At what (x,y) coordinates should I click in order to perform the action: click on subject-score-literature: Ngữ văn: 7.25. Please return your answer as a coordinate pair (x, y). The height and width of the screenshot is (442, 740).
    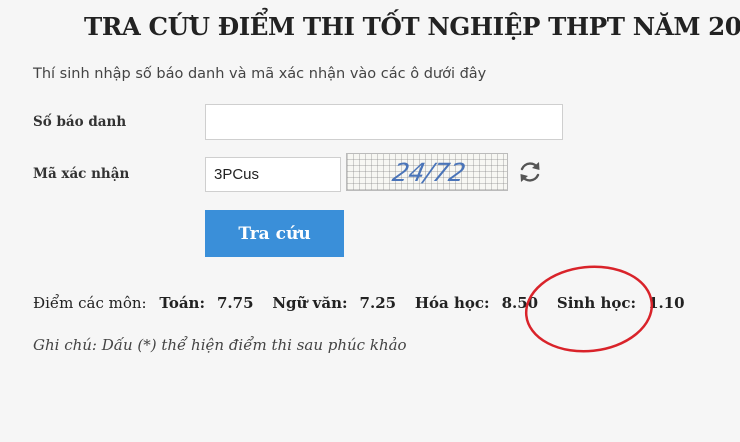
    Looking at the image, I should click on (334, 303).